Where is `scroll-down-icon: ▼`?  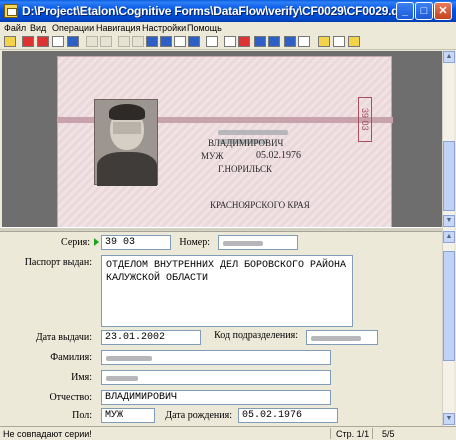
scroll-down-icon: ▼ is located at coordinates (449, 419).